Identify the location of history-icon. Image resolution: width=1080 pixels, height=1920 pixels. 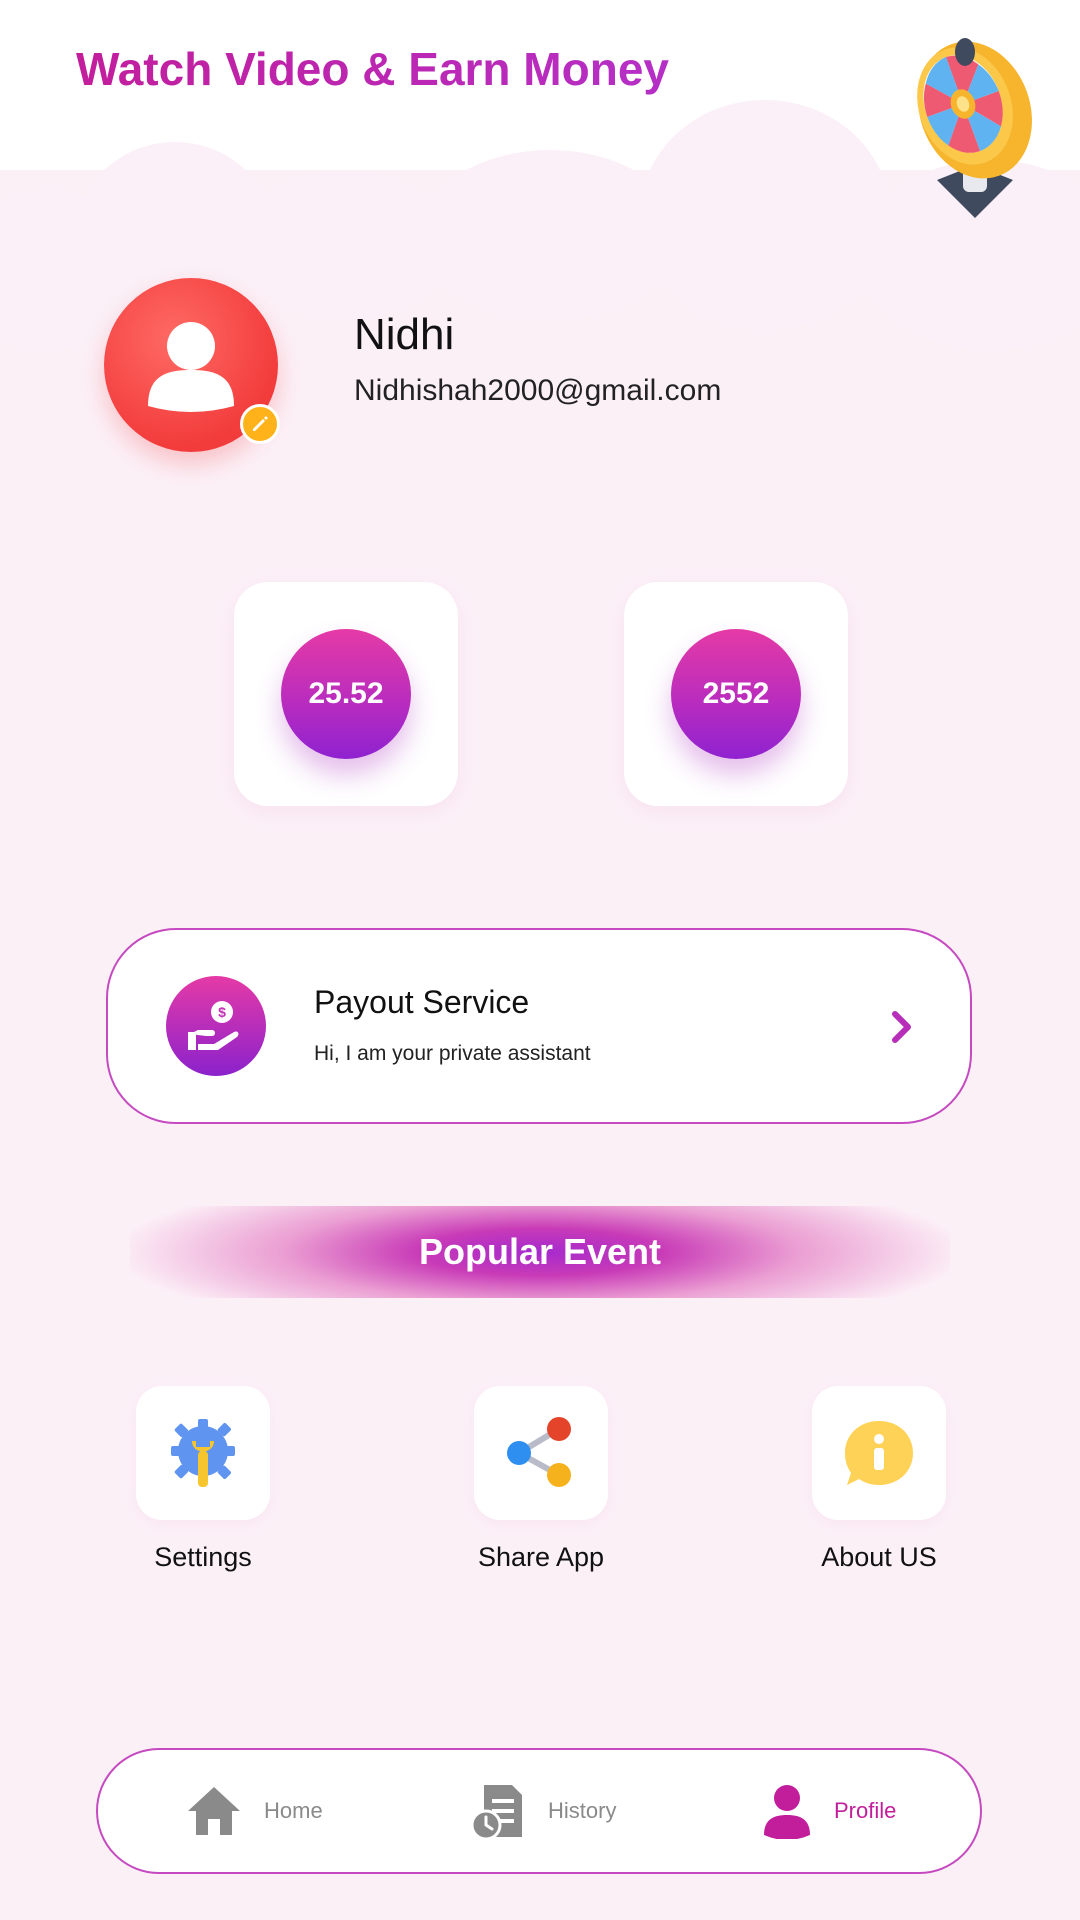
(496, 1812).